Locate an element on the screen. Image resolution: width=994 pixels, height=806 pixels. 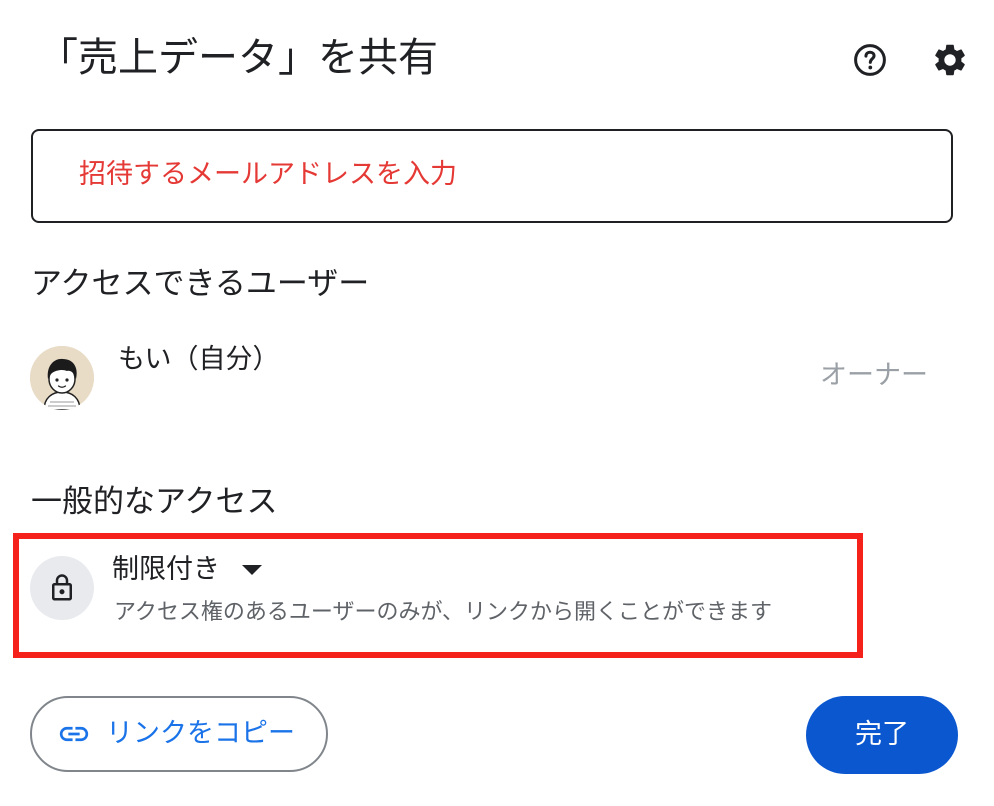
gear-icon is located at coordinates (950, 60).